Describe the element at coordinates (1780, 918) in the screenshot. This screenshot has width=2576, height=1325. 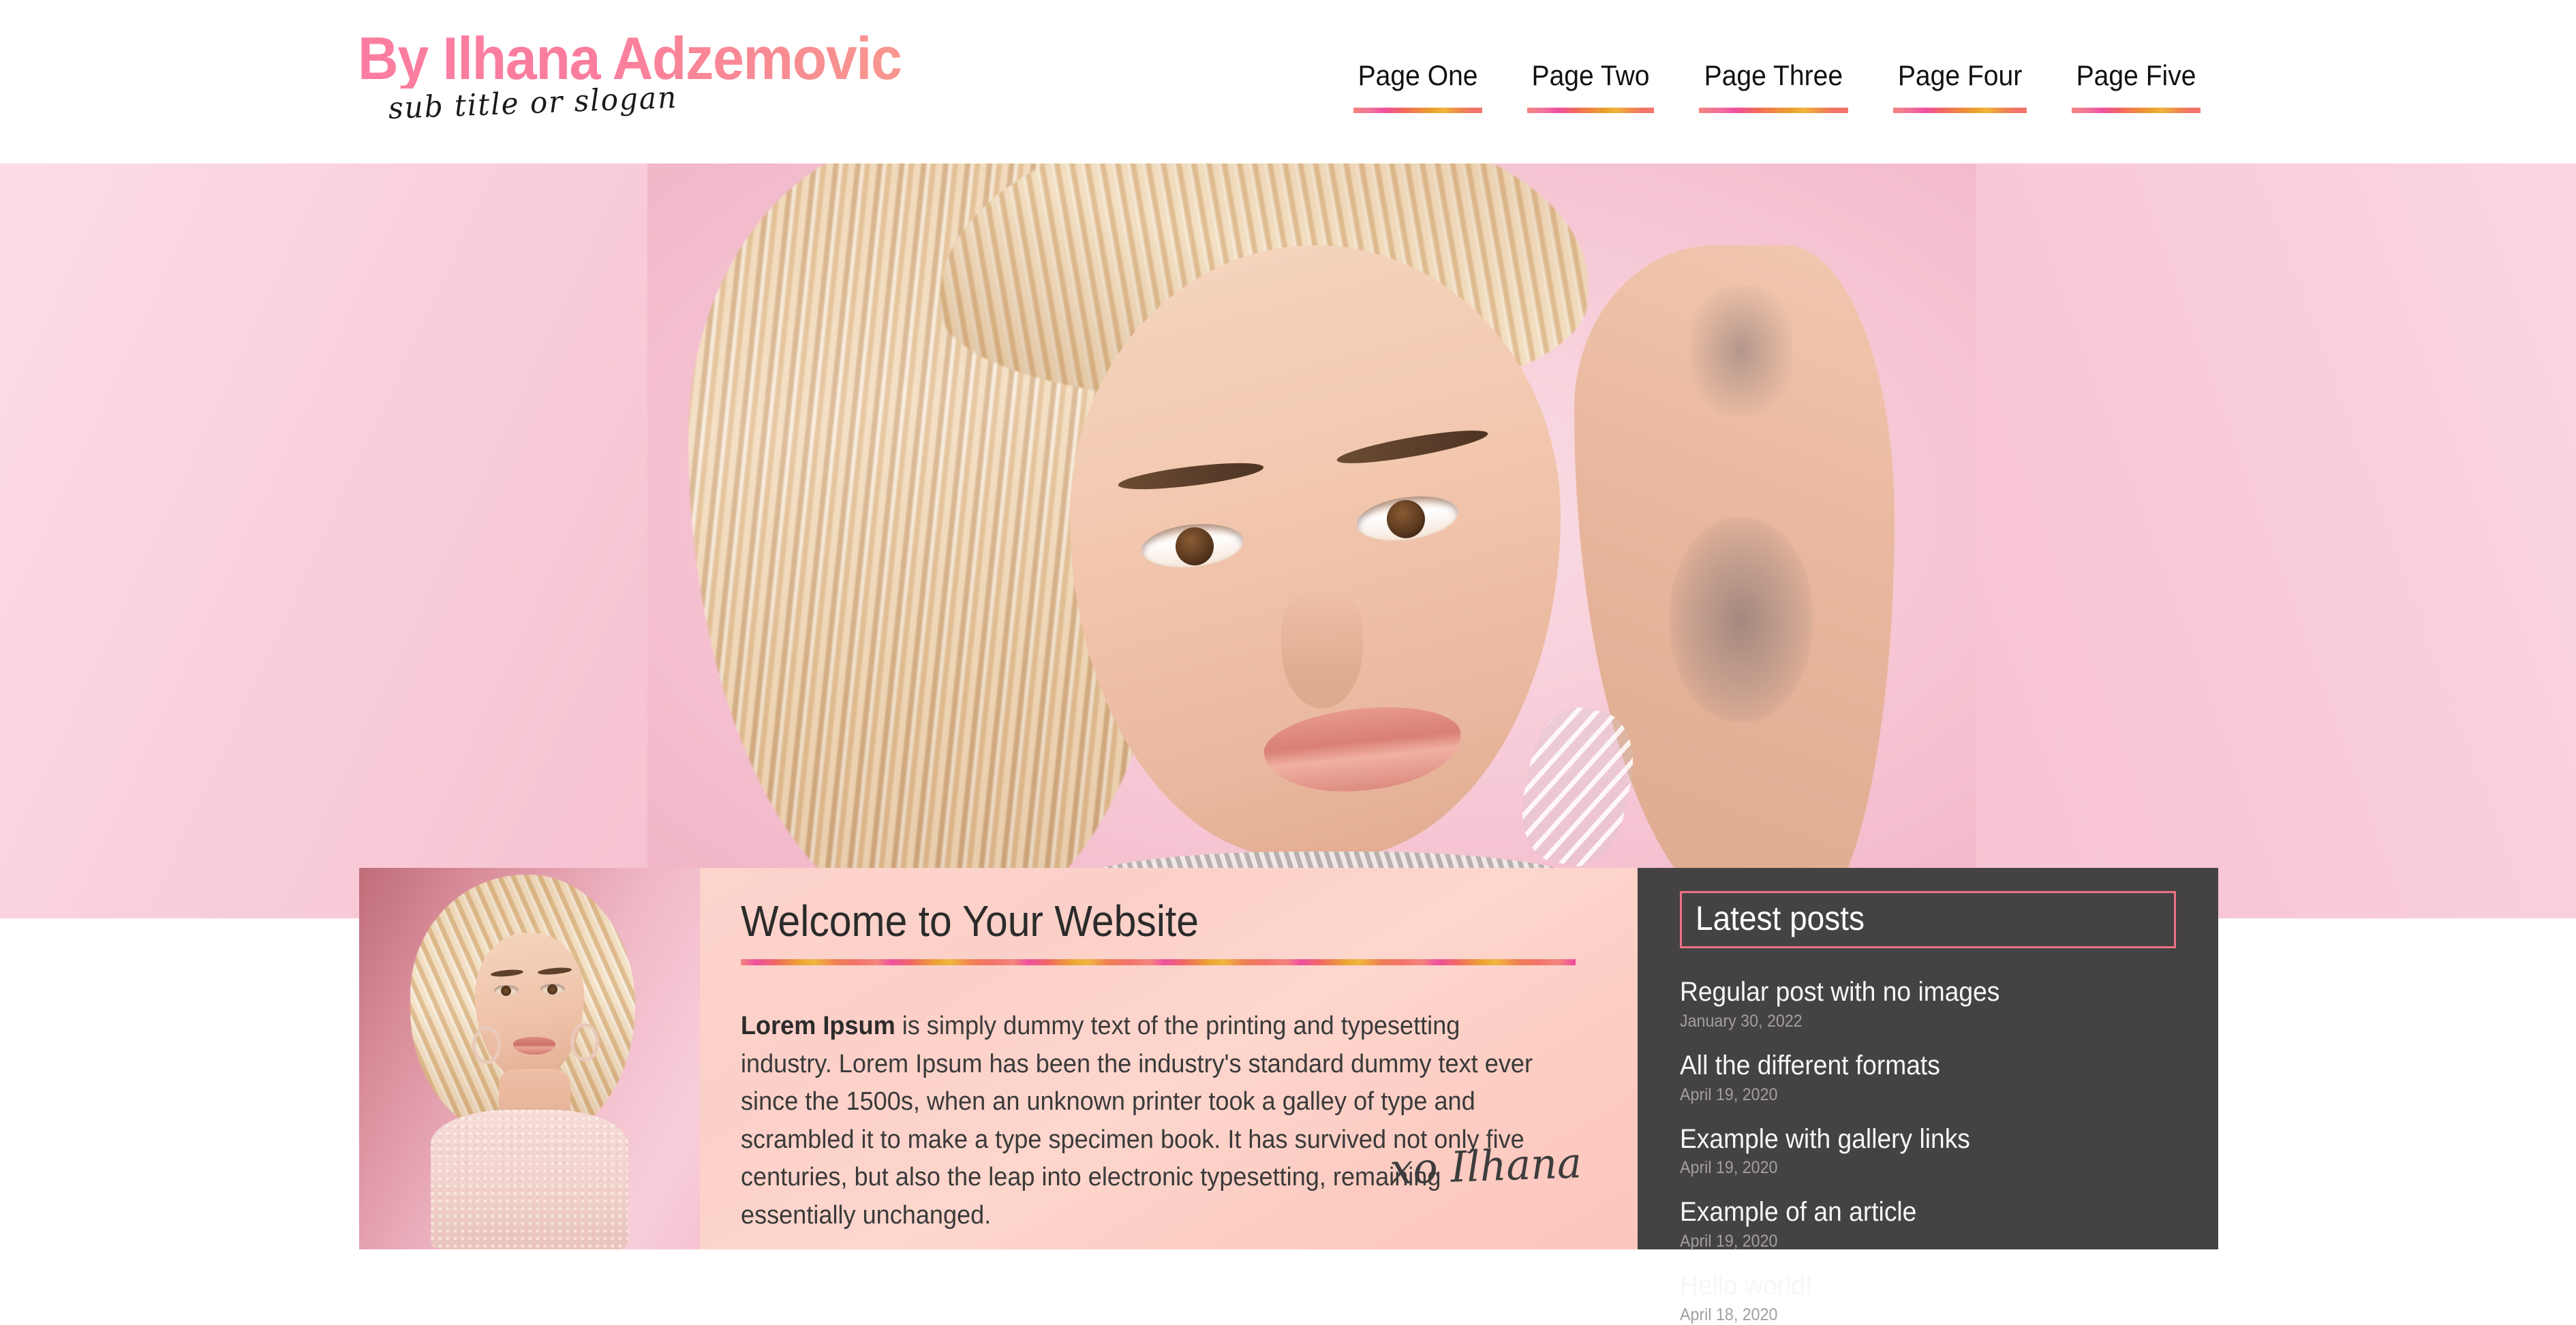
I see `latest-posts-heading: Latest posts` at that location.